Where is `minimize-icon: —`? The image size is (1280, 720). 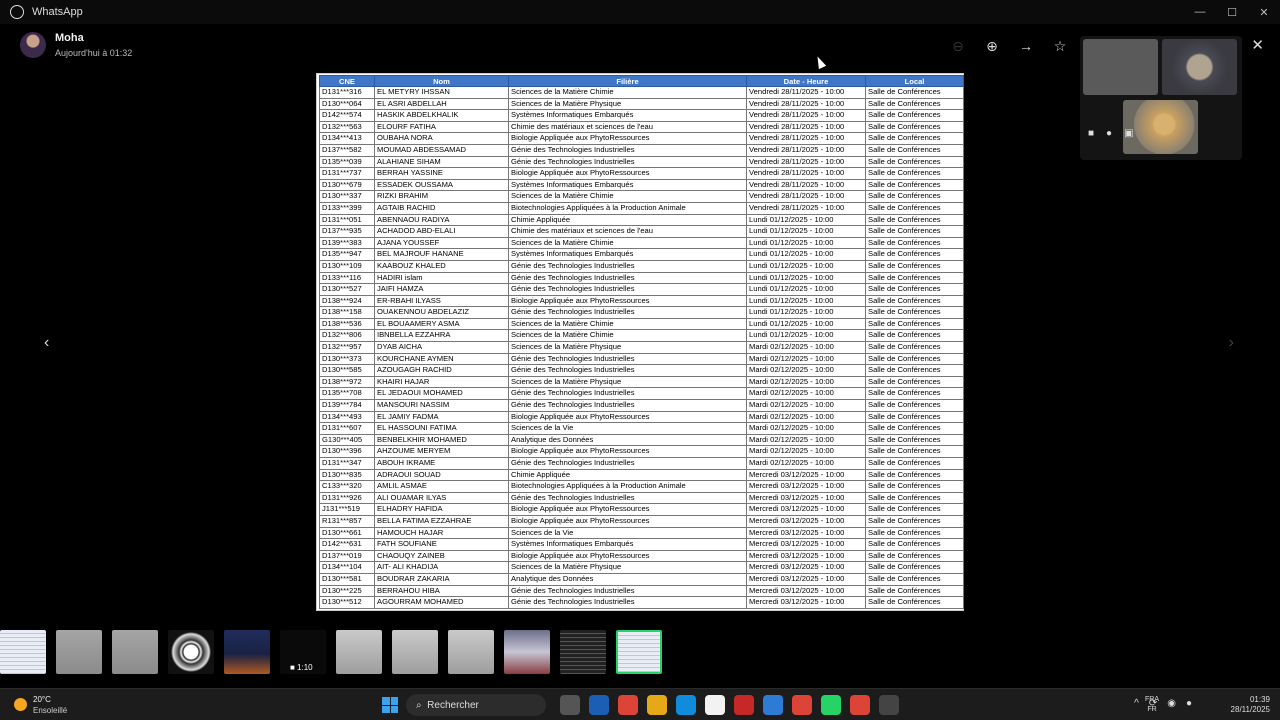
minimize-icon: — is located at coordinates (1200, 12).